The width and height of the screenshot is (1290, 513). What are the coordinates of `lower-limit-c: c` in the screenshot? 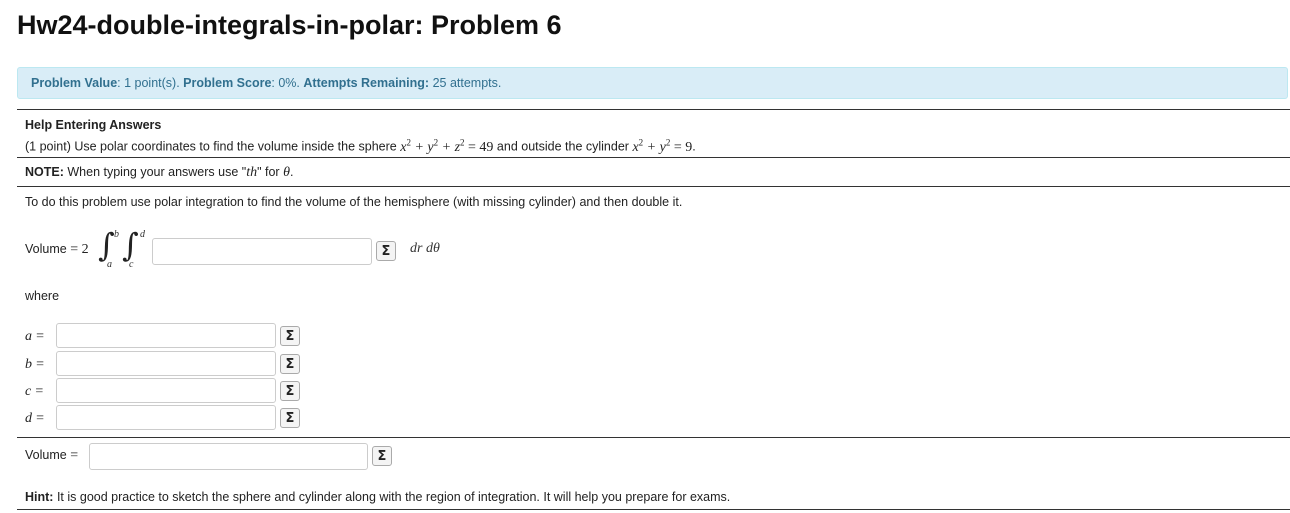 It's located at (131, 264).